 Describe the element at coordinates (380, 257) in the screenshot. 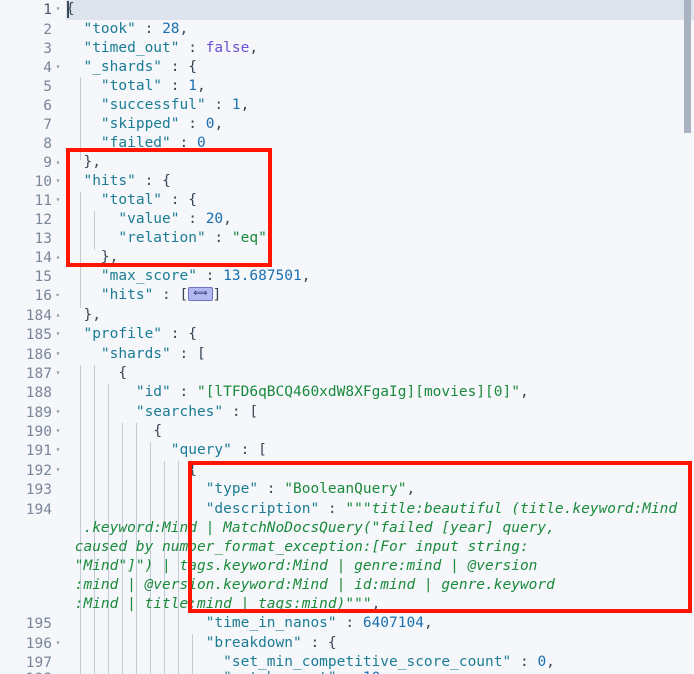

I see `code-line-14: },` at that location.